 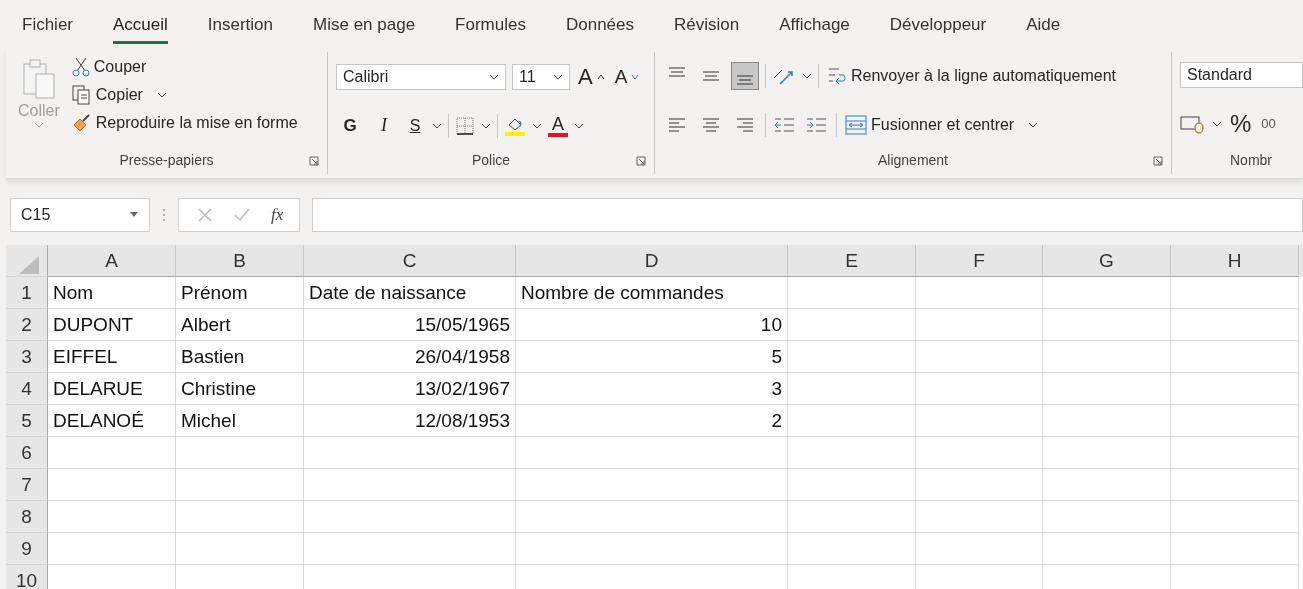 What do you see at coordinates (410, 293) in the screenshot?
I see `table-cell: Date de naissance` at bounding box center [410, 293].